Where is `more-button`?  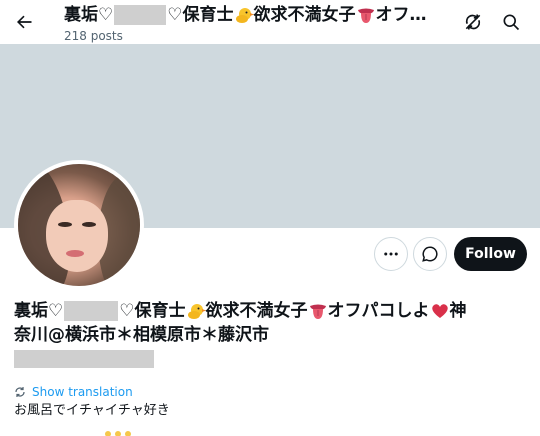
more-button is located at coordinates (391, 254).